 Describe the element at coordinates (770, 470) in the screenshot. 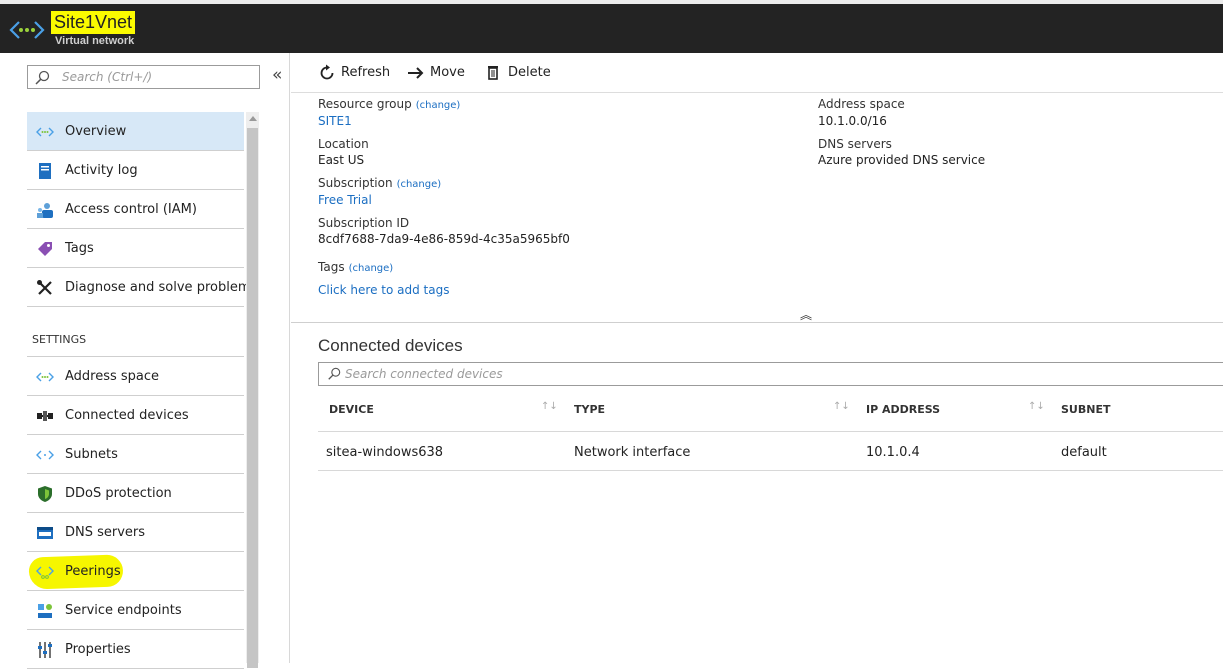

I see `table-row-divider` at that location.